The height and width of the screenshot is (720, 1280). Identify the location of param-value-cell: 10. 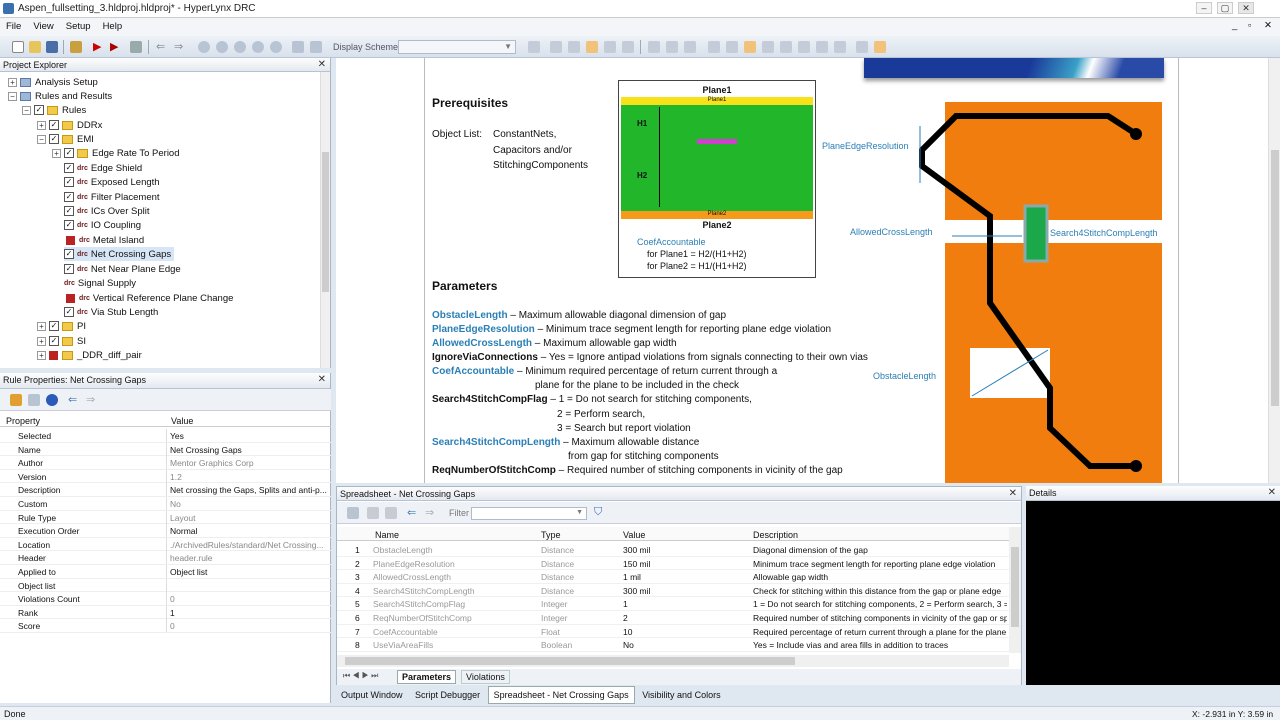
(683, 632).